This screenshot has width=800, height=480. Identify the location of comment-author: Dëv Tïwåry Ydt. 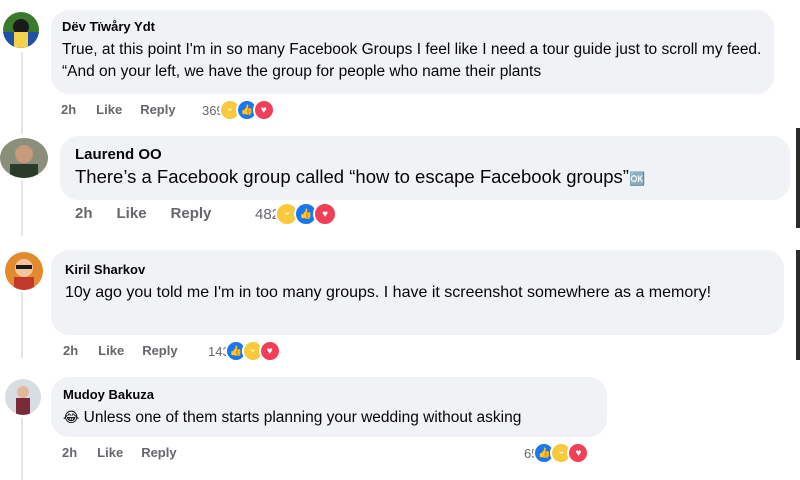
(412, 26).